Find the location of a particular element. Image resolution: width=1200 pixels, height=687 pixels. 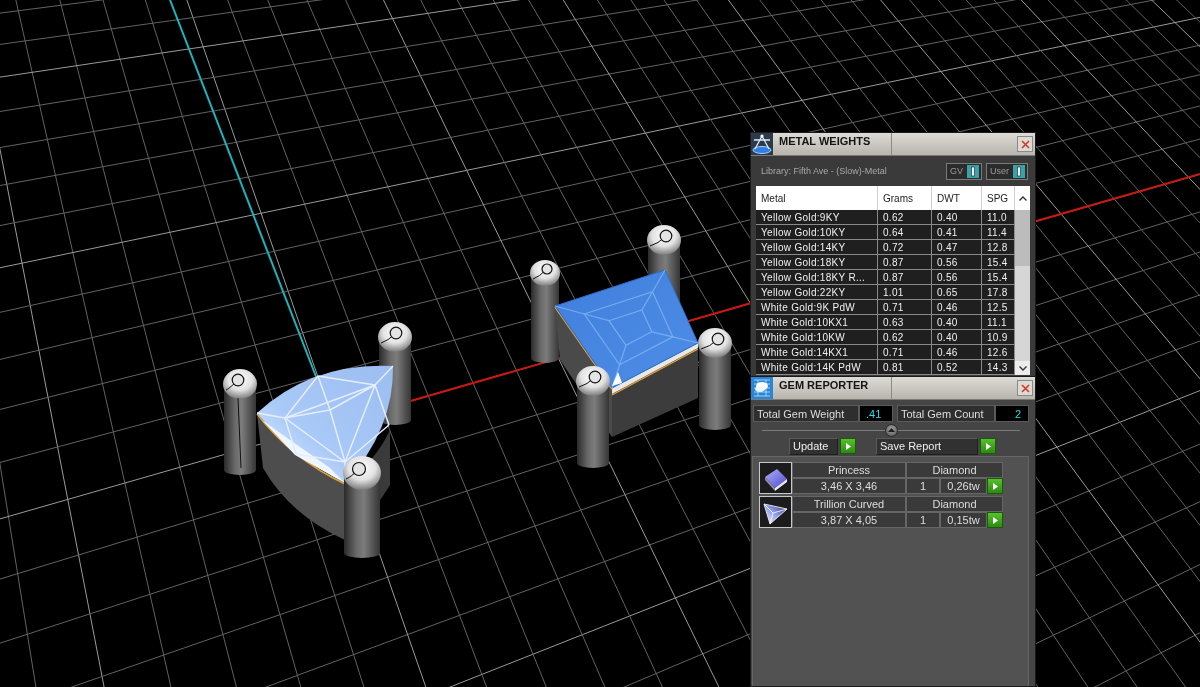

gem-weight: 0,26tw is located at coordinates (963, 486).